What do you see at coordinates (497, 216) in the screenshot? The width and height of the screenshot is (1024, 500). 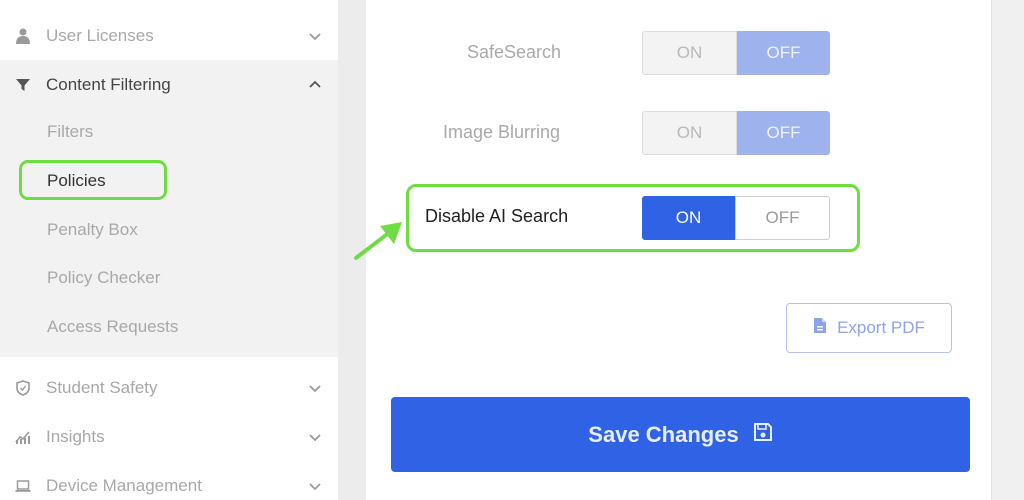 I see `disable-ai-search-label: Disable AI Search` at bounding box center [497, 216].